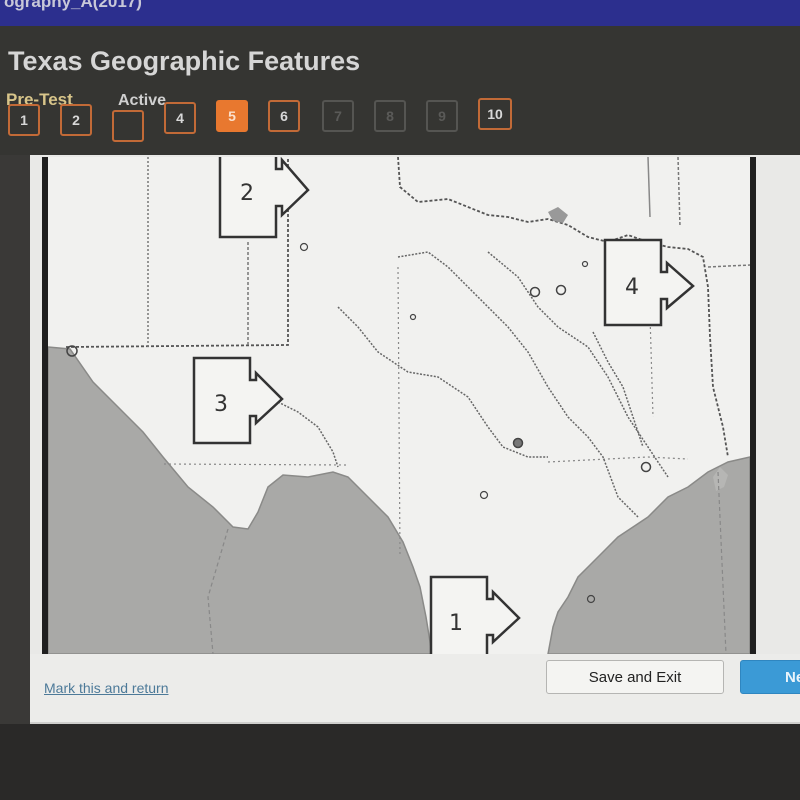 This screenshot has height=800, width=800. I want to click on question-number: 9, so click(442, 116).